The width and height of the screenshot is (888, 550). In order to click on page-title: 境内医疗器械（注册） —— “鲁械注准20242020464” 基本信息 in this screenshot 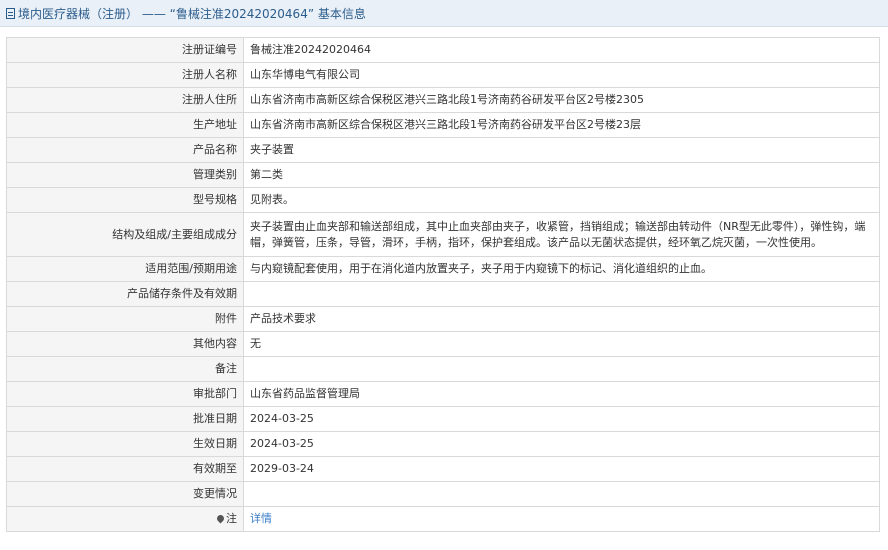, I will do `click(192, 13)`.